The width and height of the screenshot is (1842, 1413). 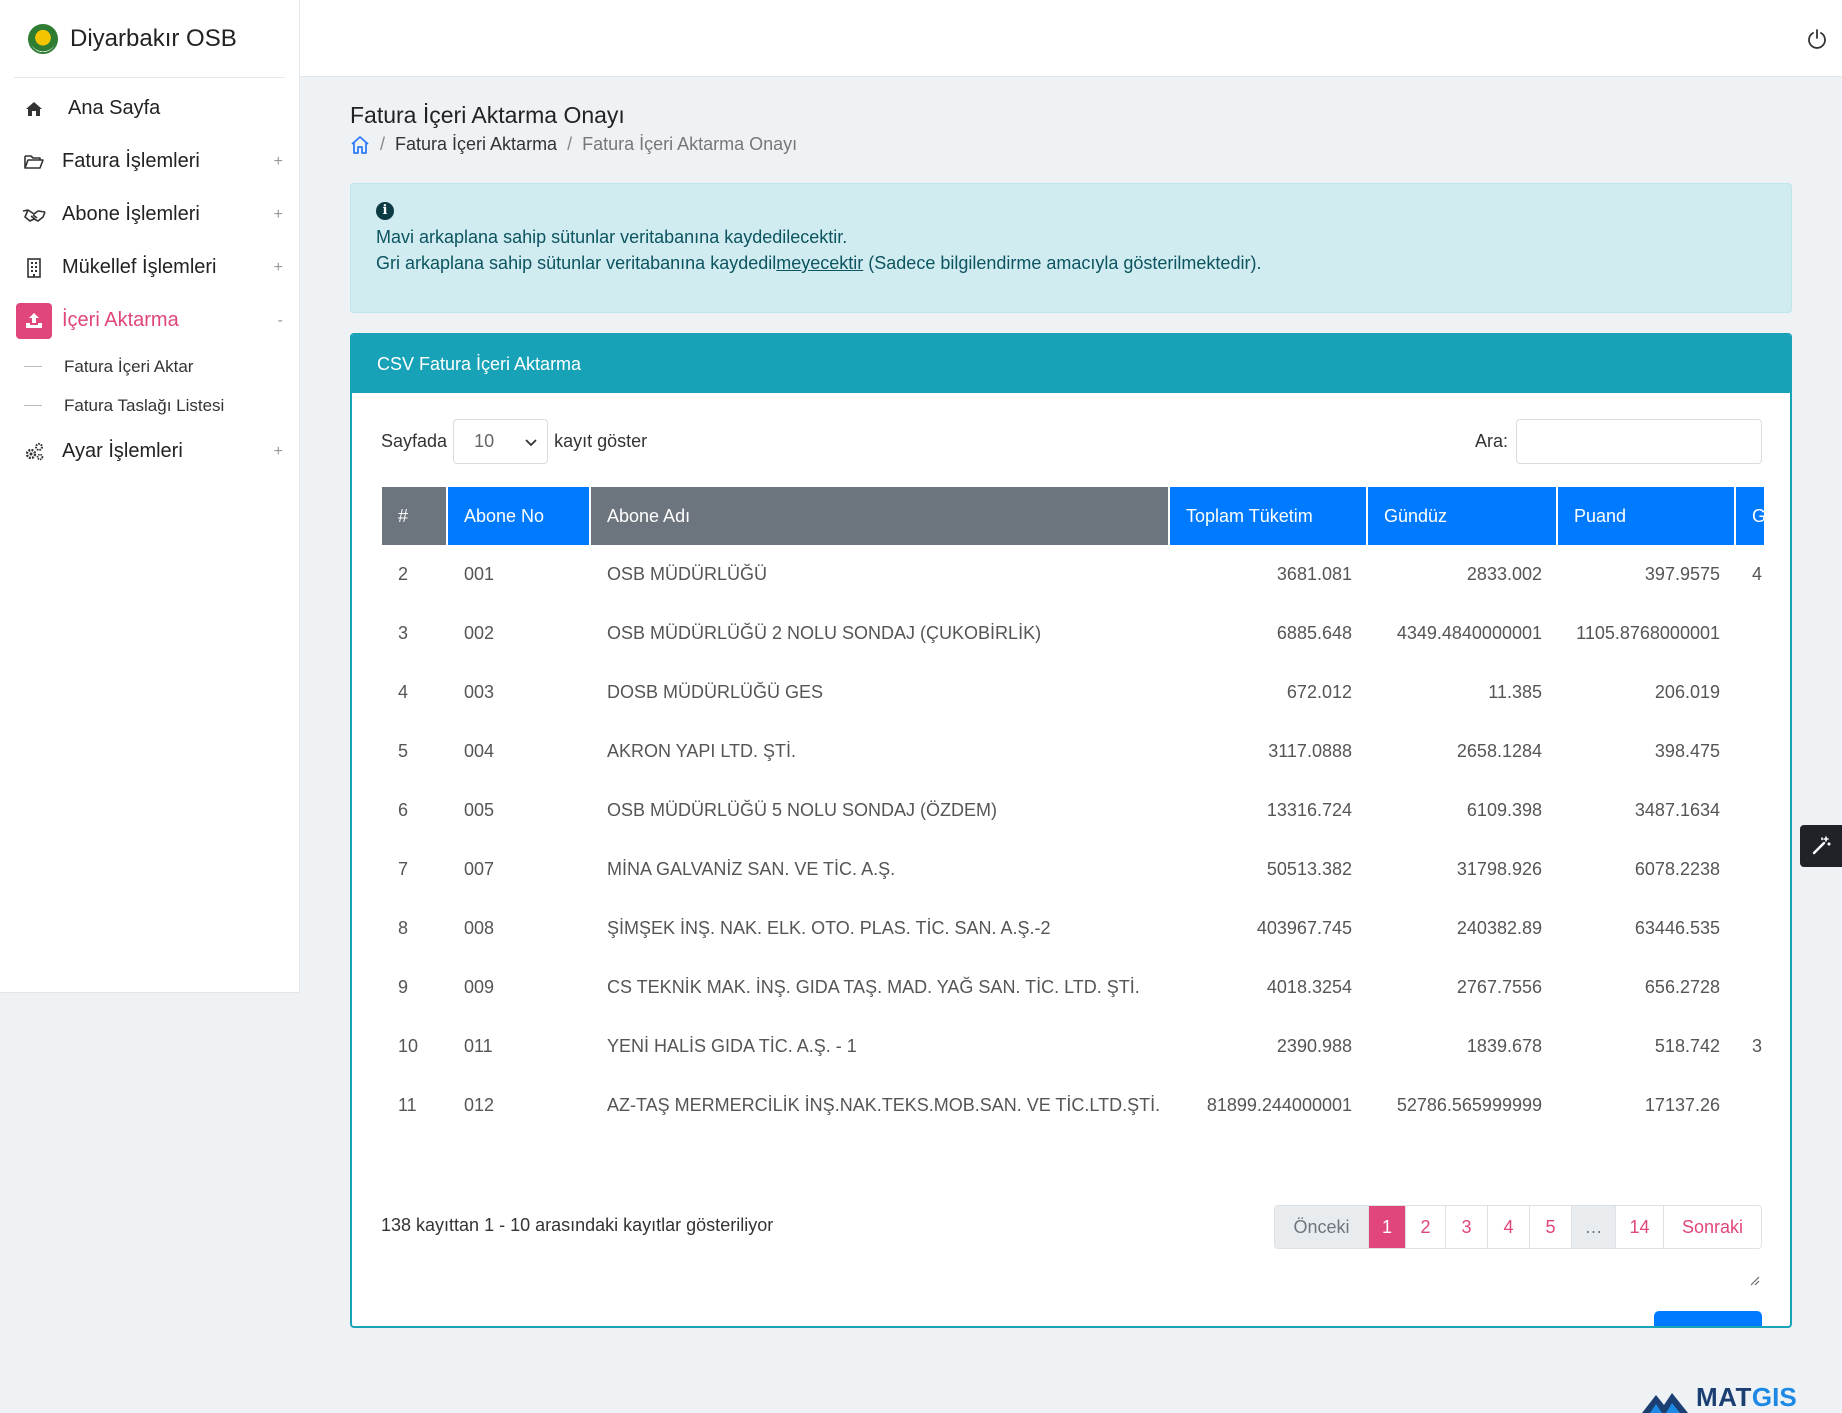 What do you see at coordinates (1269, 516) in the screenshot?
I see `column-header-toplam-tuketim: Toplam Tüketim` at bounding box center [1269, 516].